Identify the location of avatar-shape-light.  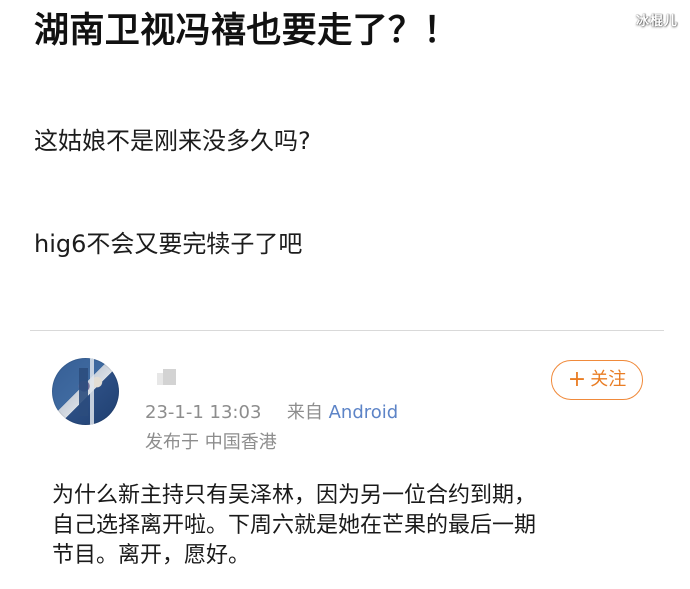
(92, 391).